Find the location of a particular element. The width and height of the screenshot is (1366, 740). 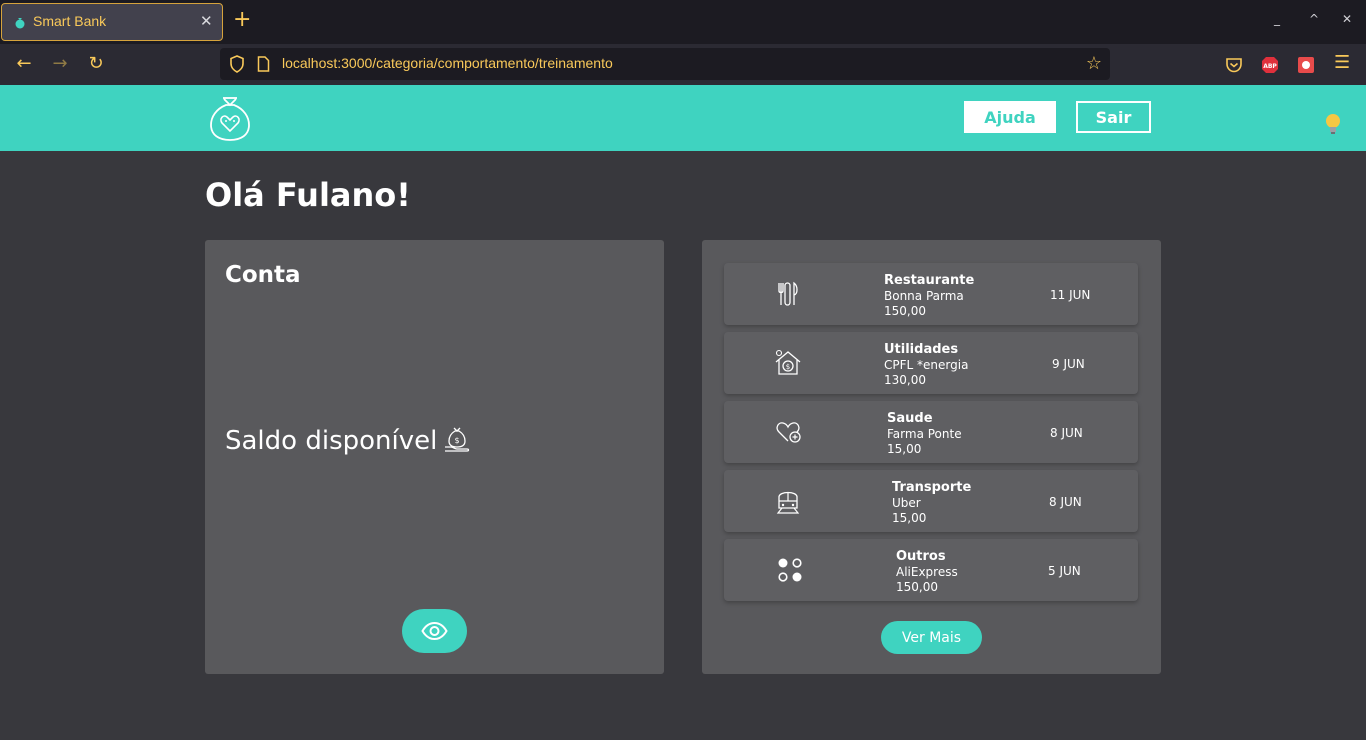

eye-icon is located at coordinates (434, 631).